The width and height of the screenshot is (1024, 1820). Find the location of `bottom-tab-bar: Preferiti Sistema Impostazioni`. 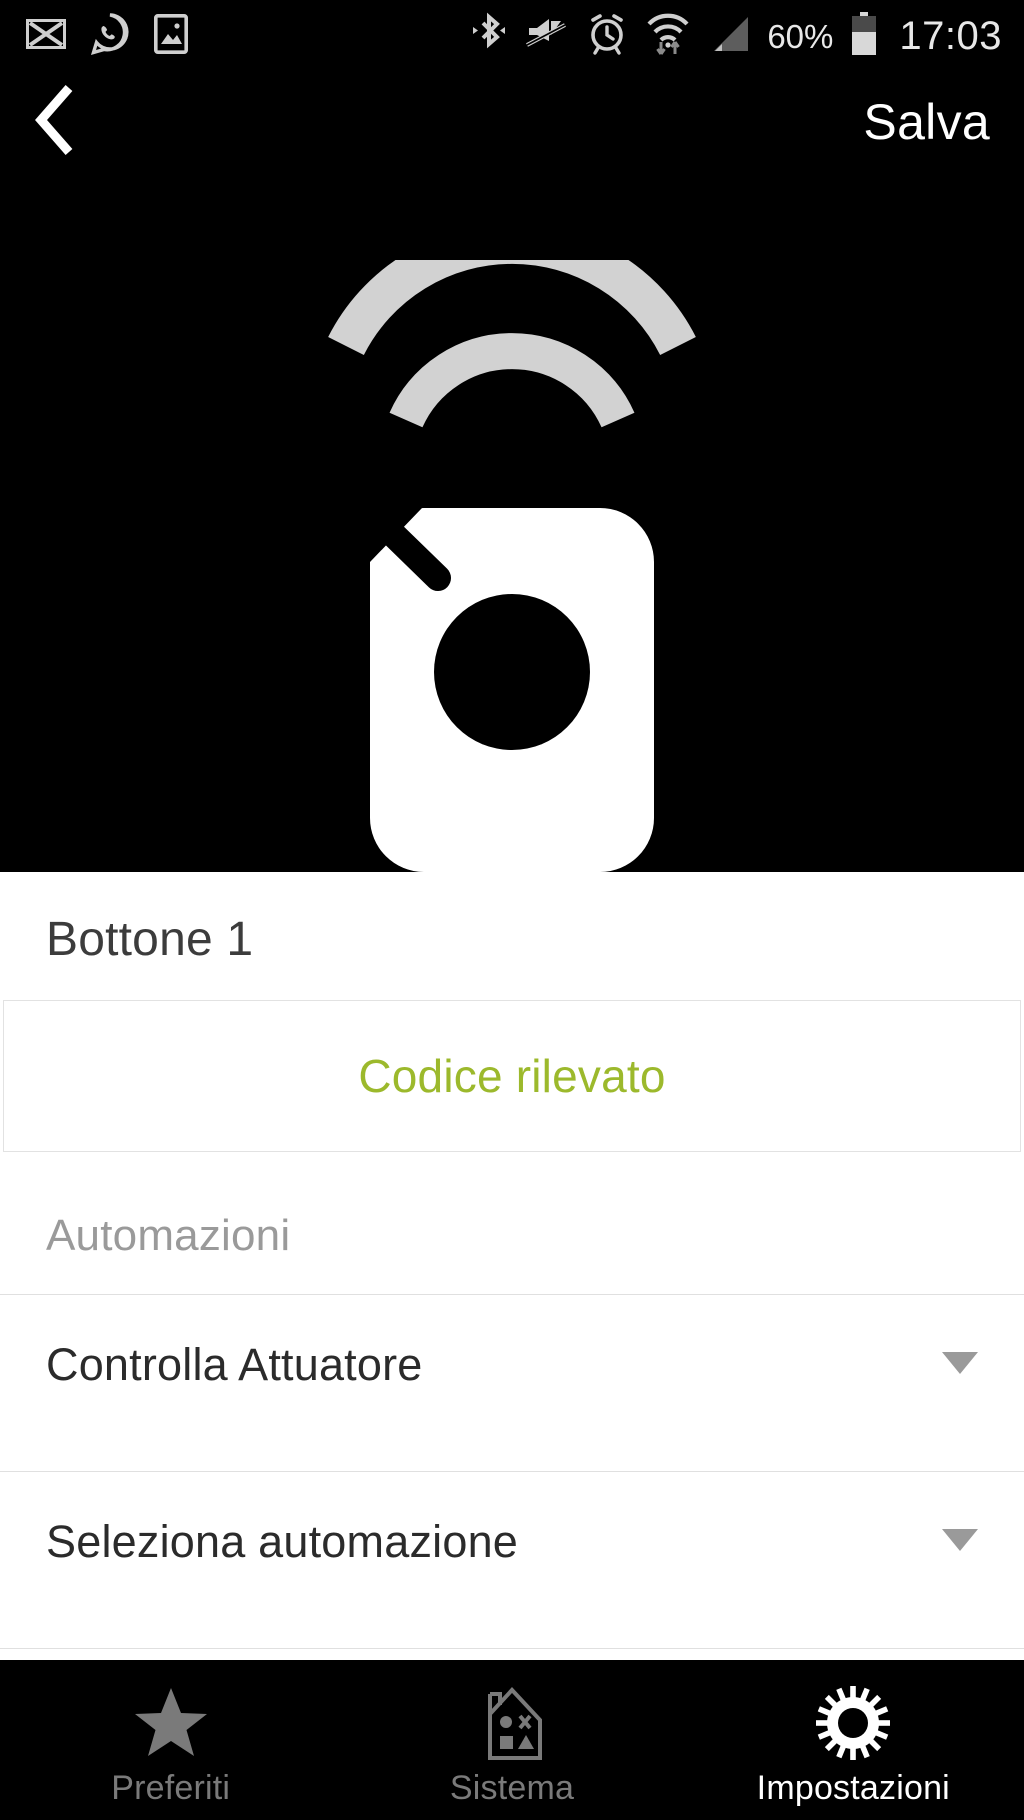

bottom-tab-bar: Preferiti Sistema Impostazioni is located at coordinates (512, 1740).